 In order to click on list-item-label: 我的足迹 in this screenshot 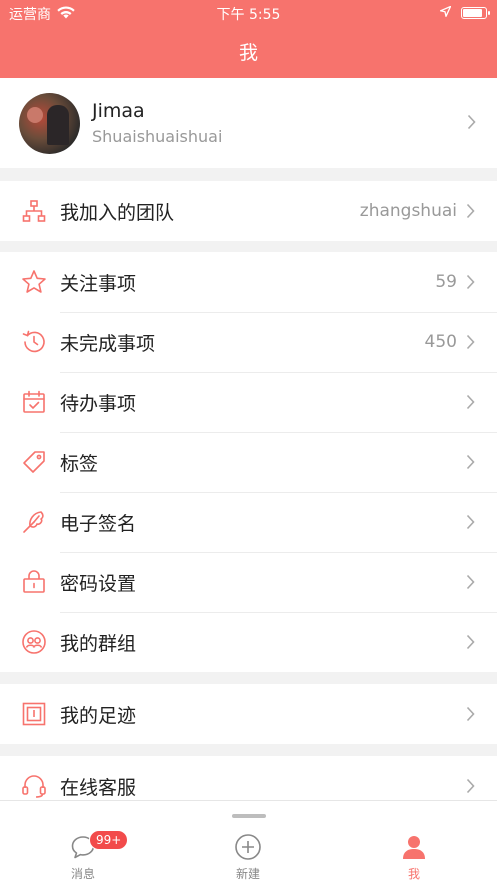, I will do `click(98, 715)`.